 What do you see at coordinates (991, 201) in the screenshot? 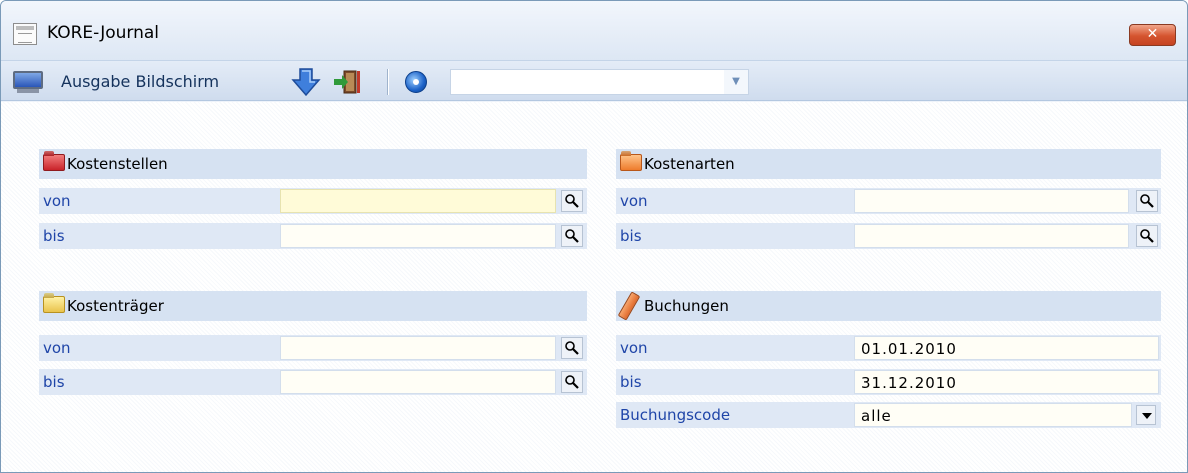
I see `kostenarten-von-field` at bounding box center [991, 201].